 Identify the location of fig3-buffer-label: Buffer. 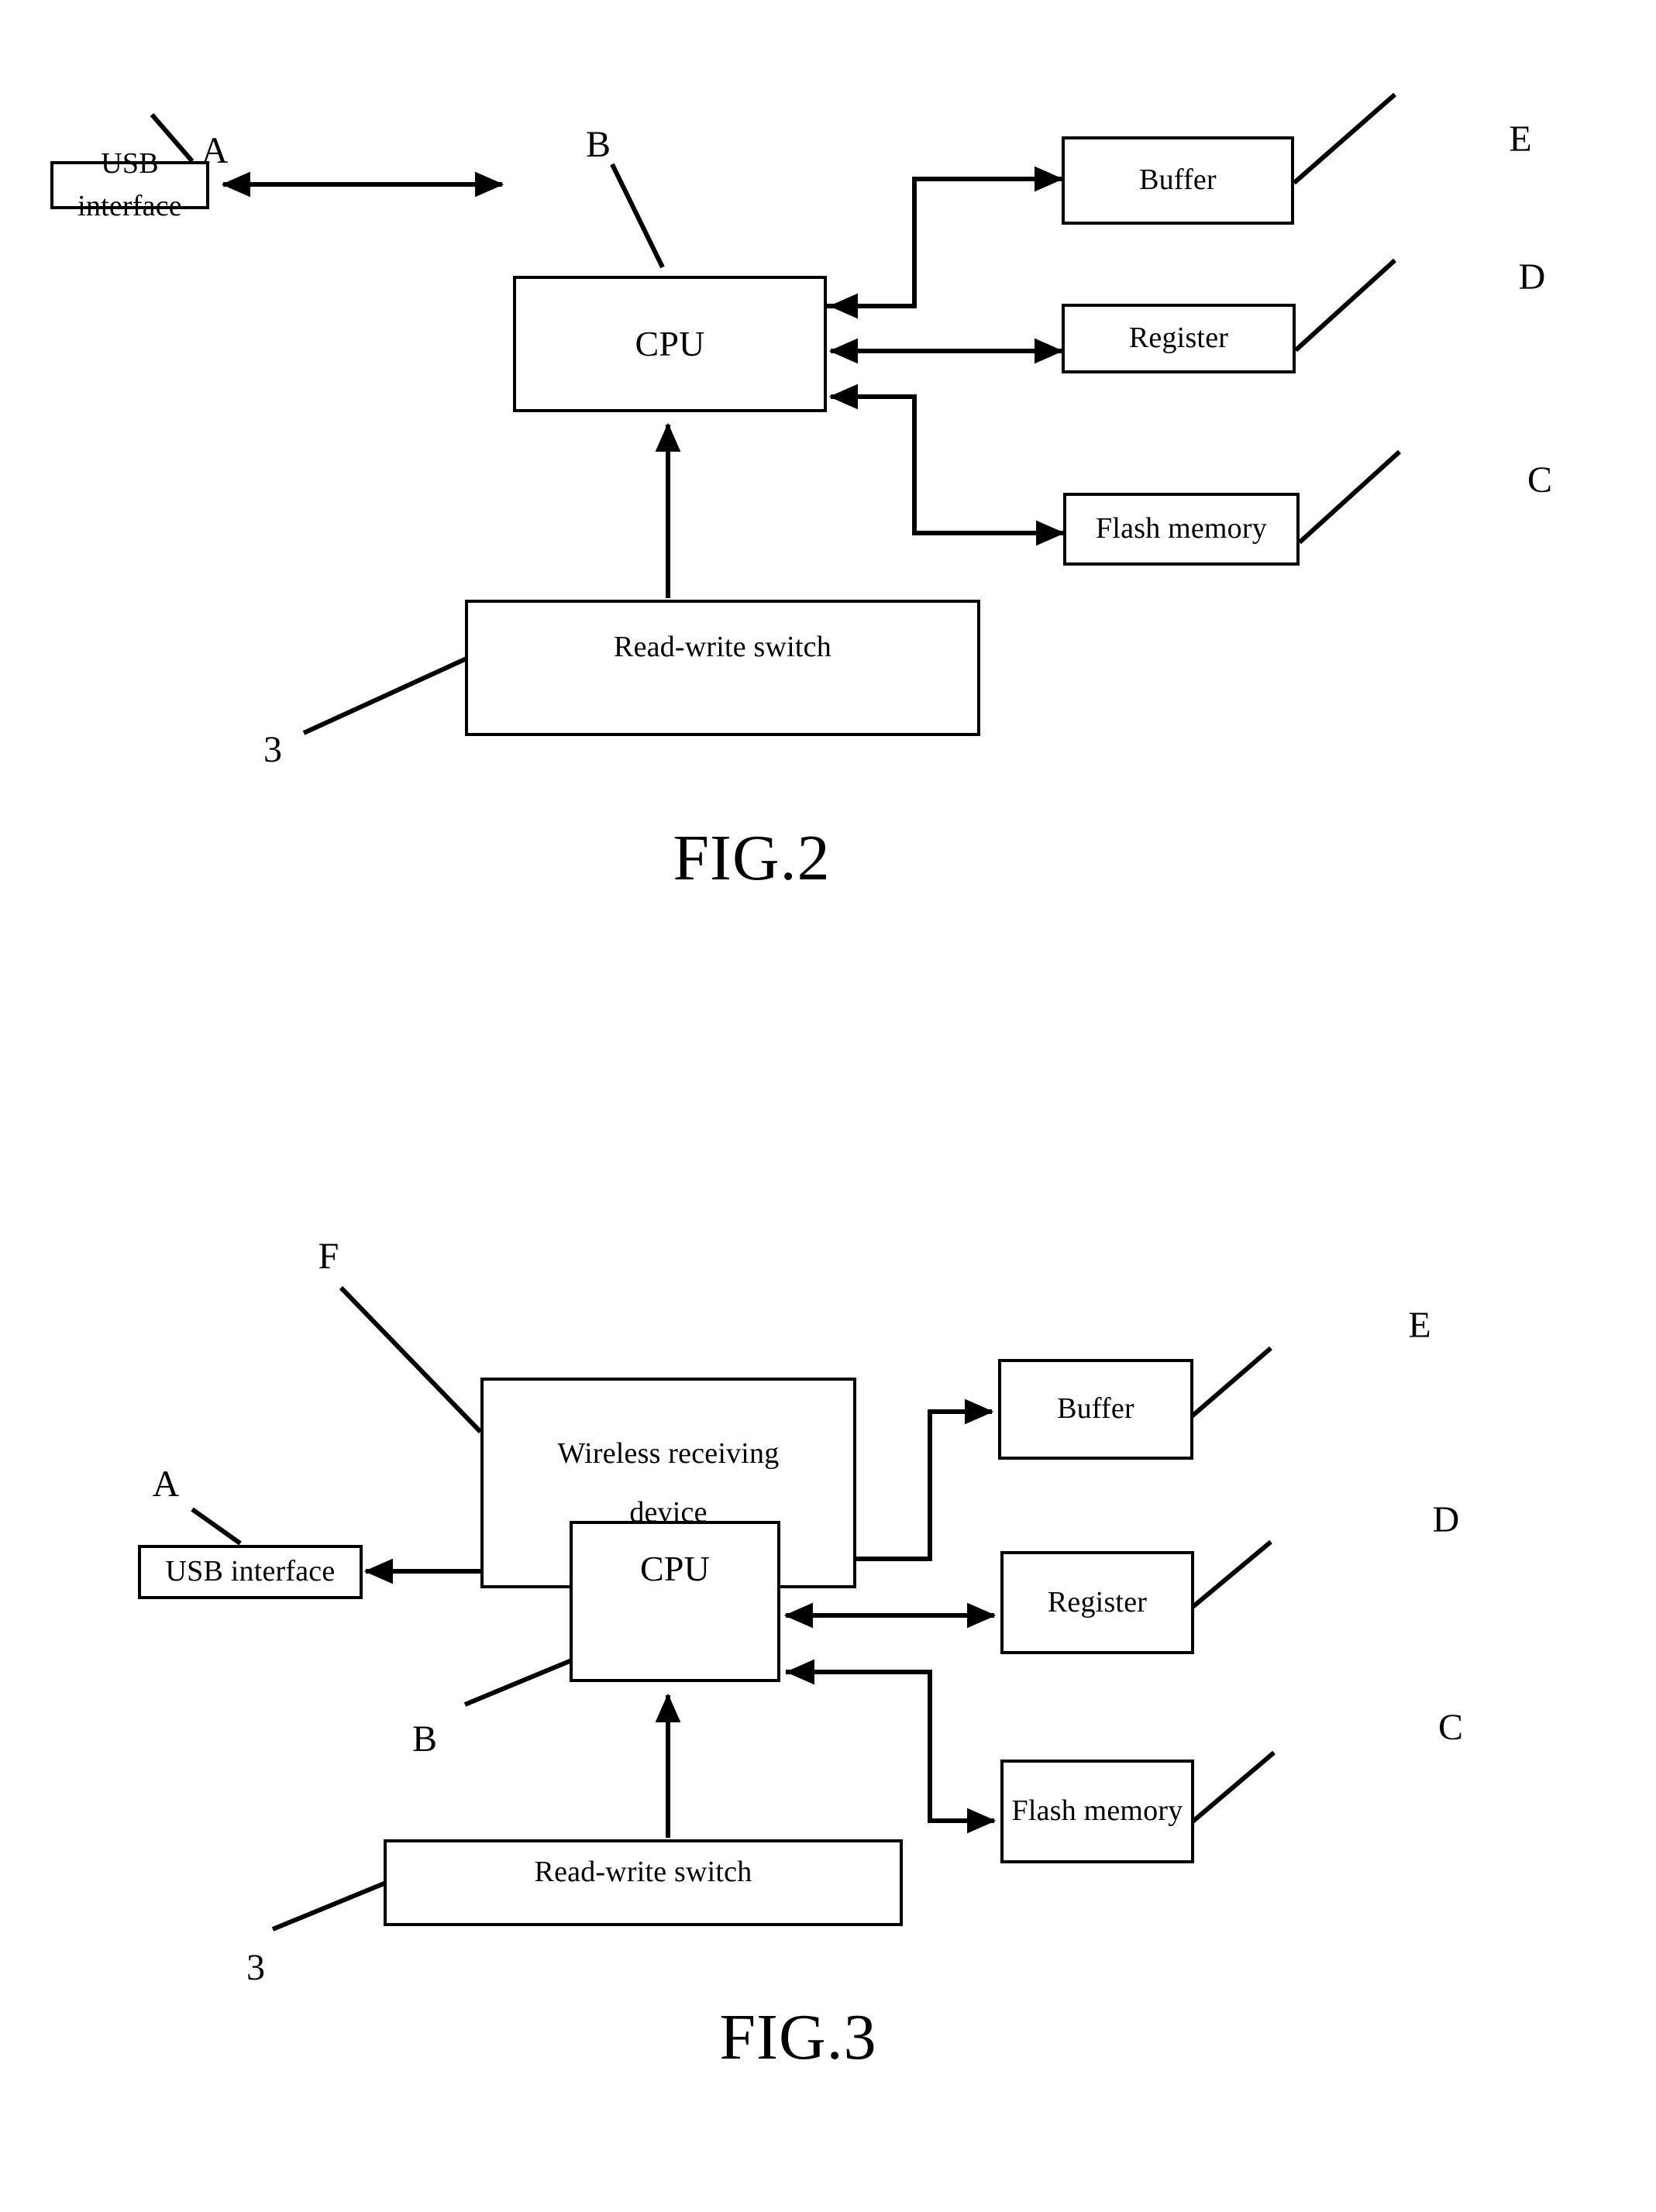
(1095, 1409).